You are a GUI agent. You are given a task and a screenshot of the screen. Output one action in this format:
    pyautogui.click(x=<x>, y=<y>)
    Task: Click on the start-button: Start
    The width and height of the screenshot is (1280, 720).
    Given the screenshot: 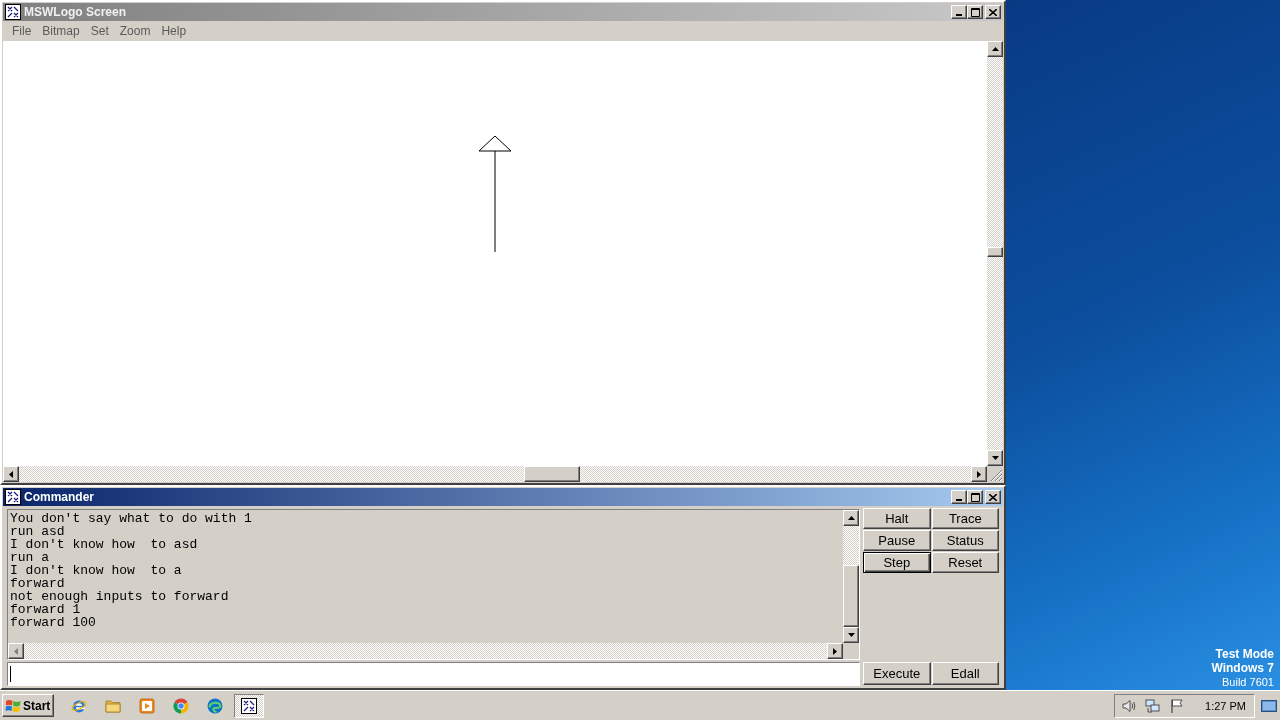 What is the action you would take?
    pyautogui.click(x=28, y=705)
    